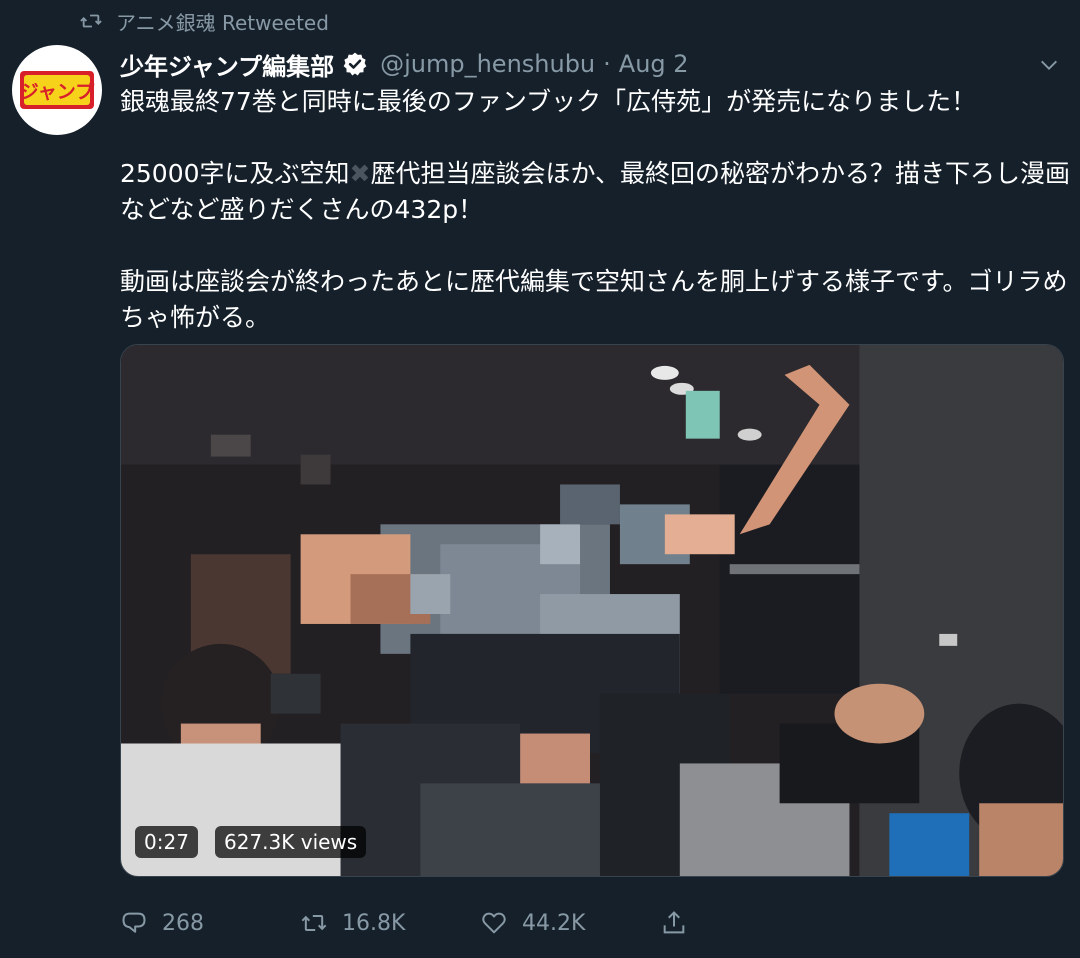 Image resolution: width=1080 pixels, height=958 pixels. I want to click on jump-logo: ジャンプ, so click(57, 90).